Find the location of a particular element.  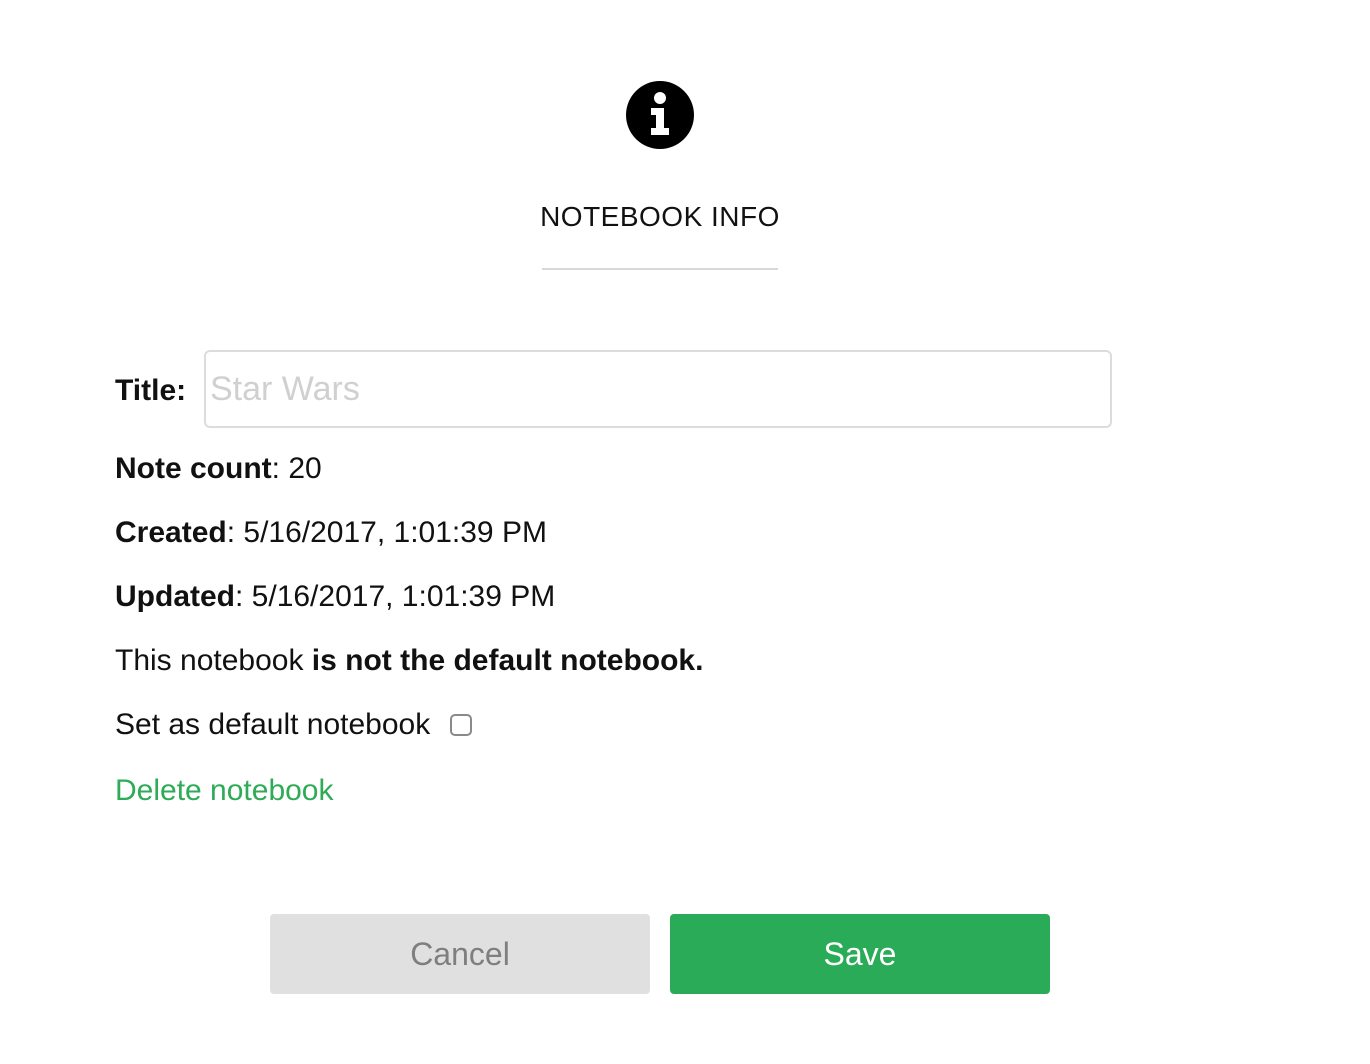

updated-label: Updated is located at coordinates (175, 596).